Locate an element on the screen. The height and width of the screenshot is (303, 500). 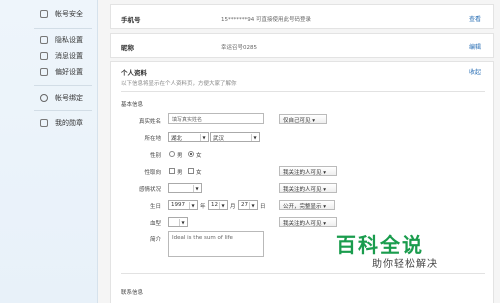
blood-privacy-select: 我关注的人可见 ▾ is located at coordinates (308, 222).